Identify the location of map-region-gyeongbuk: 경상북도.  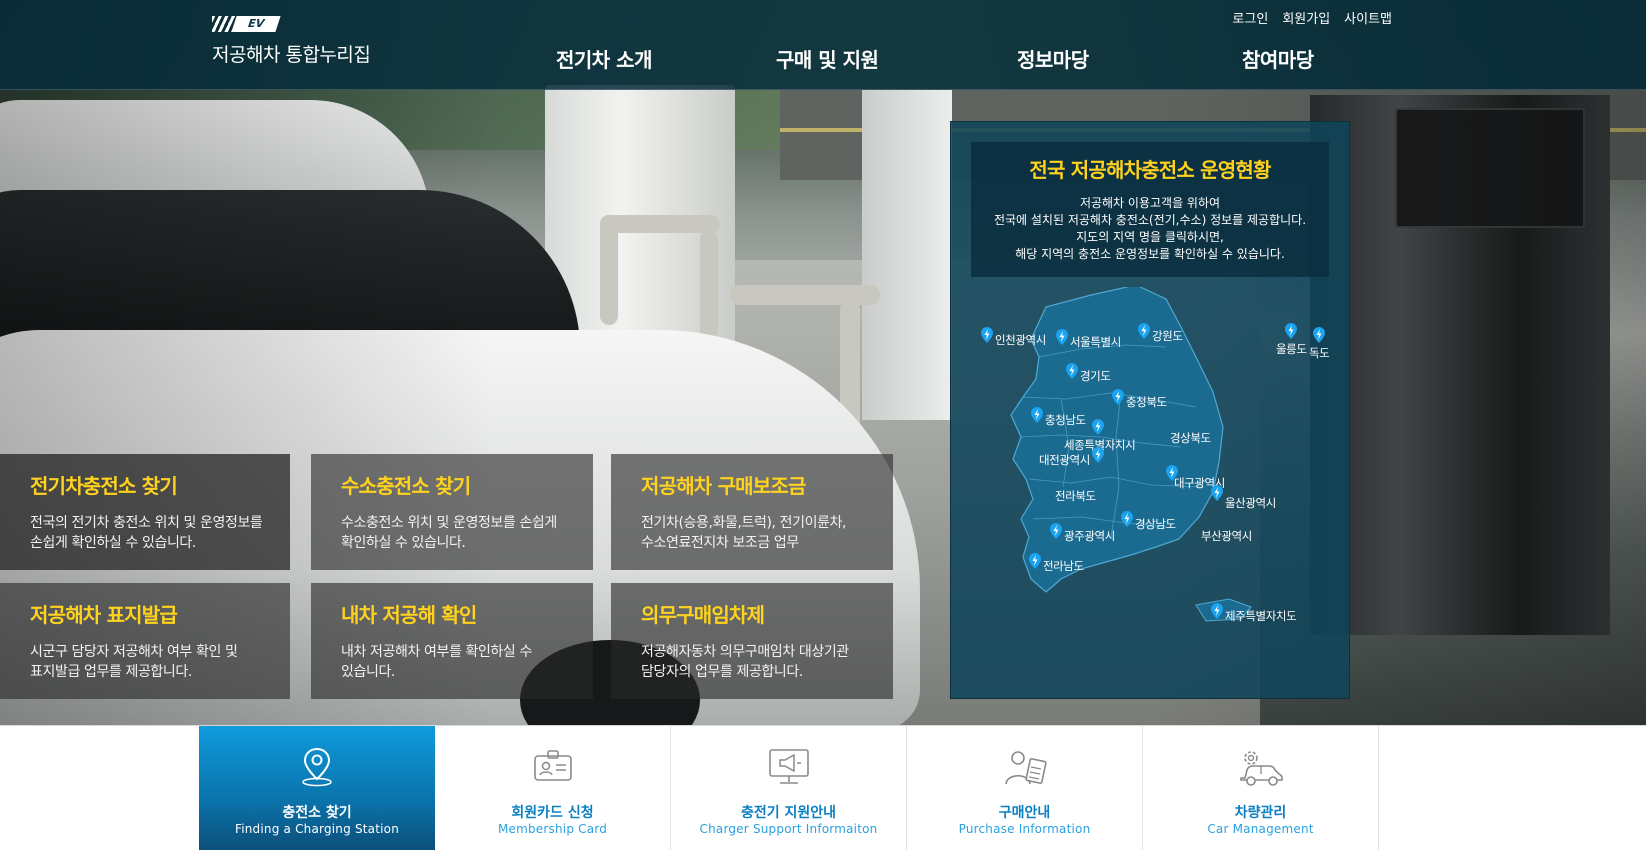
(1190, 435).